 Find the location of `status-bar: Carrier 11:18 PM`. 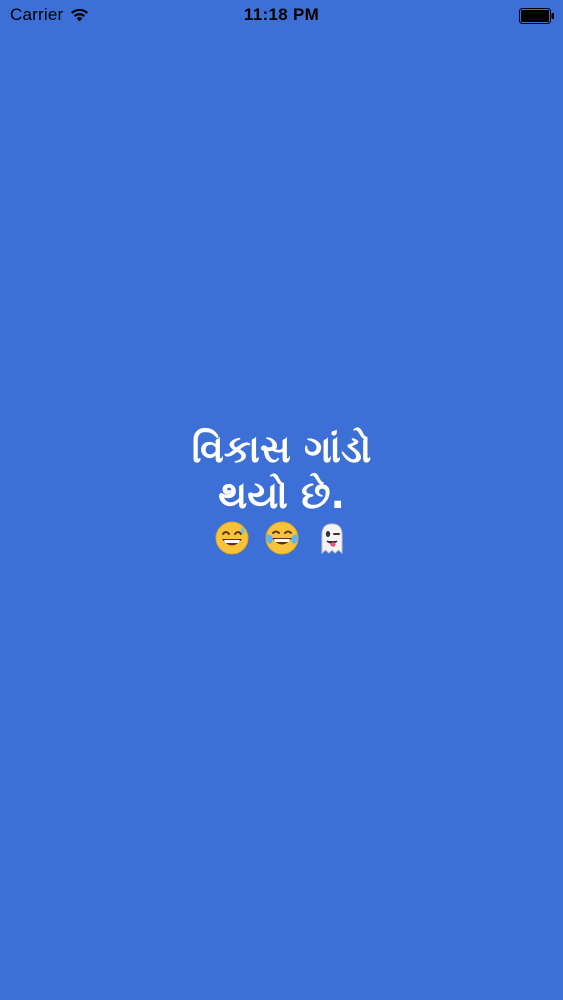

status-bar: Carrier 11:18 PM is located at coordinates (281, 16).